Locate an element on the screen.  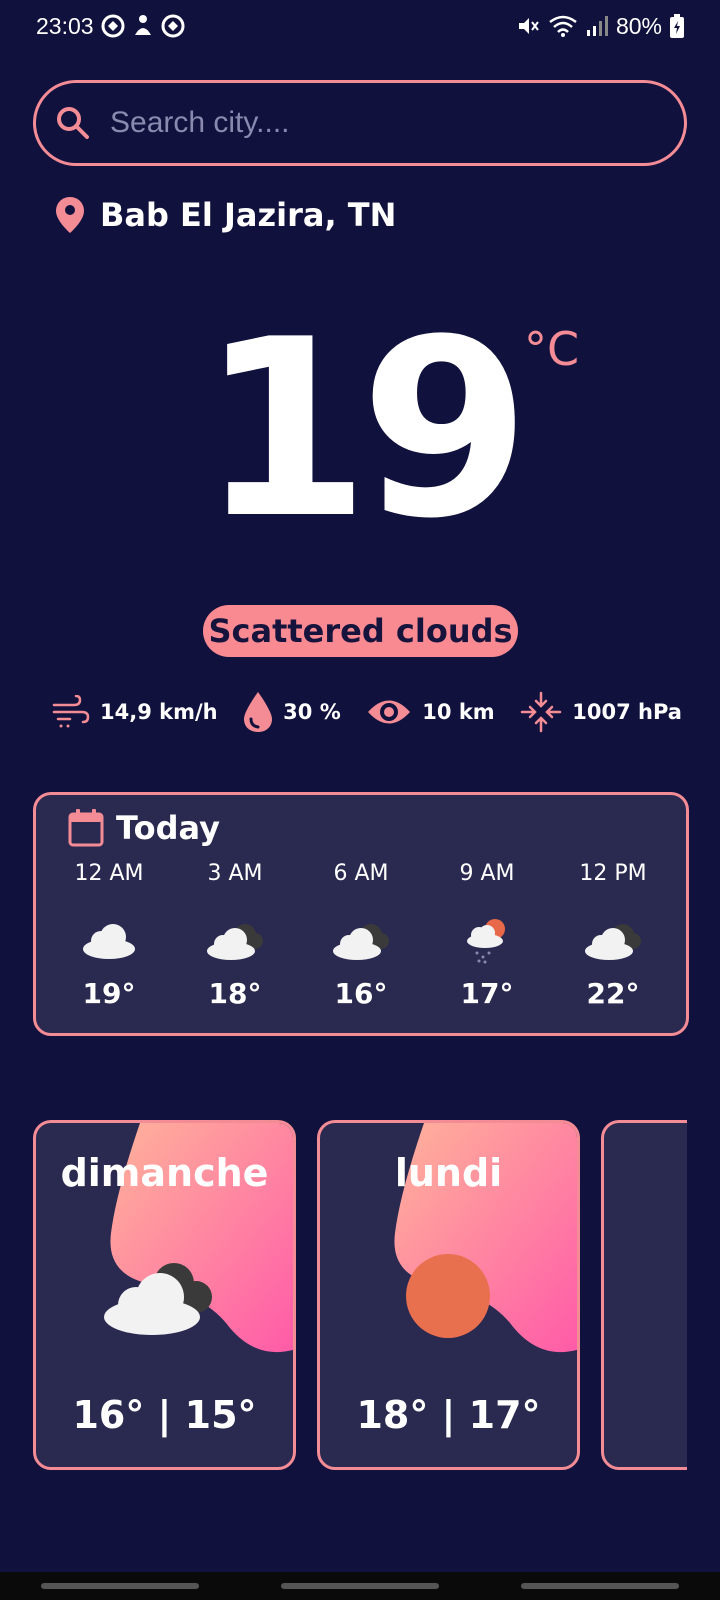
search-bar is located at coordinates (360, 123).